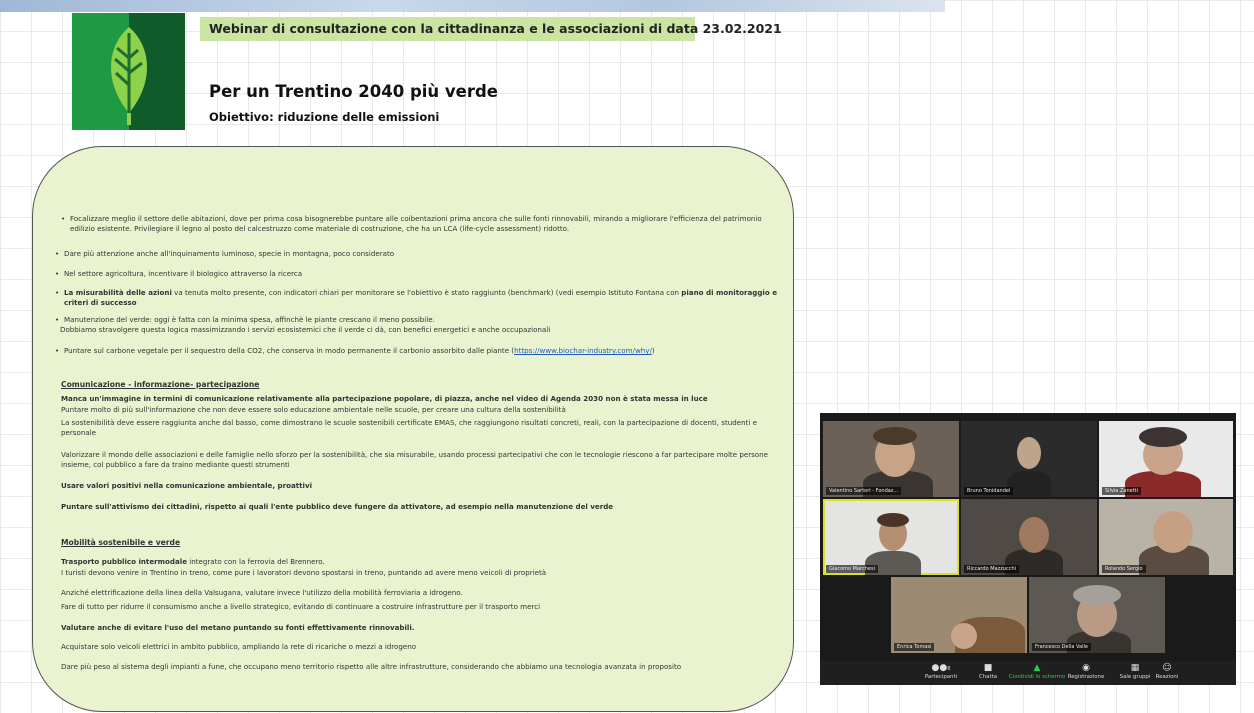  I want to click on reactions-button: ☺ Reazioni, so click(1167, 671).